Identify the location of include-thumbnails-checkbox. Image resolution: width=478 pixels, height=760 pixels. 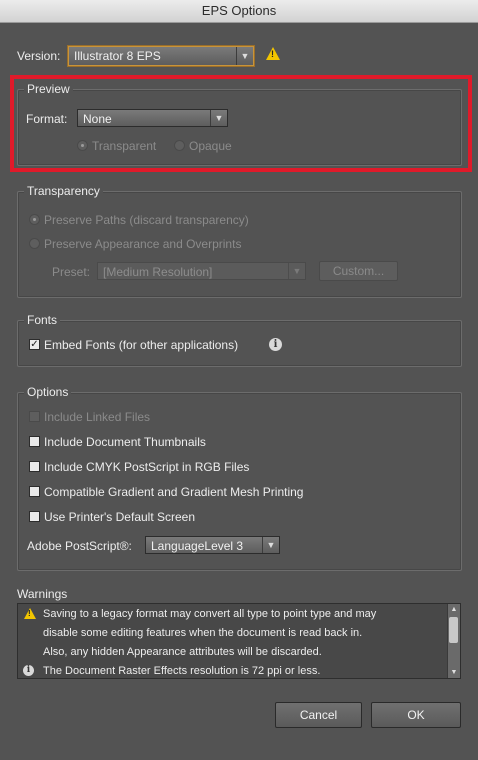
(34, 441).